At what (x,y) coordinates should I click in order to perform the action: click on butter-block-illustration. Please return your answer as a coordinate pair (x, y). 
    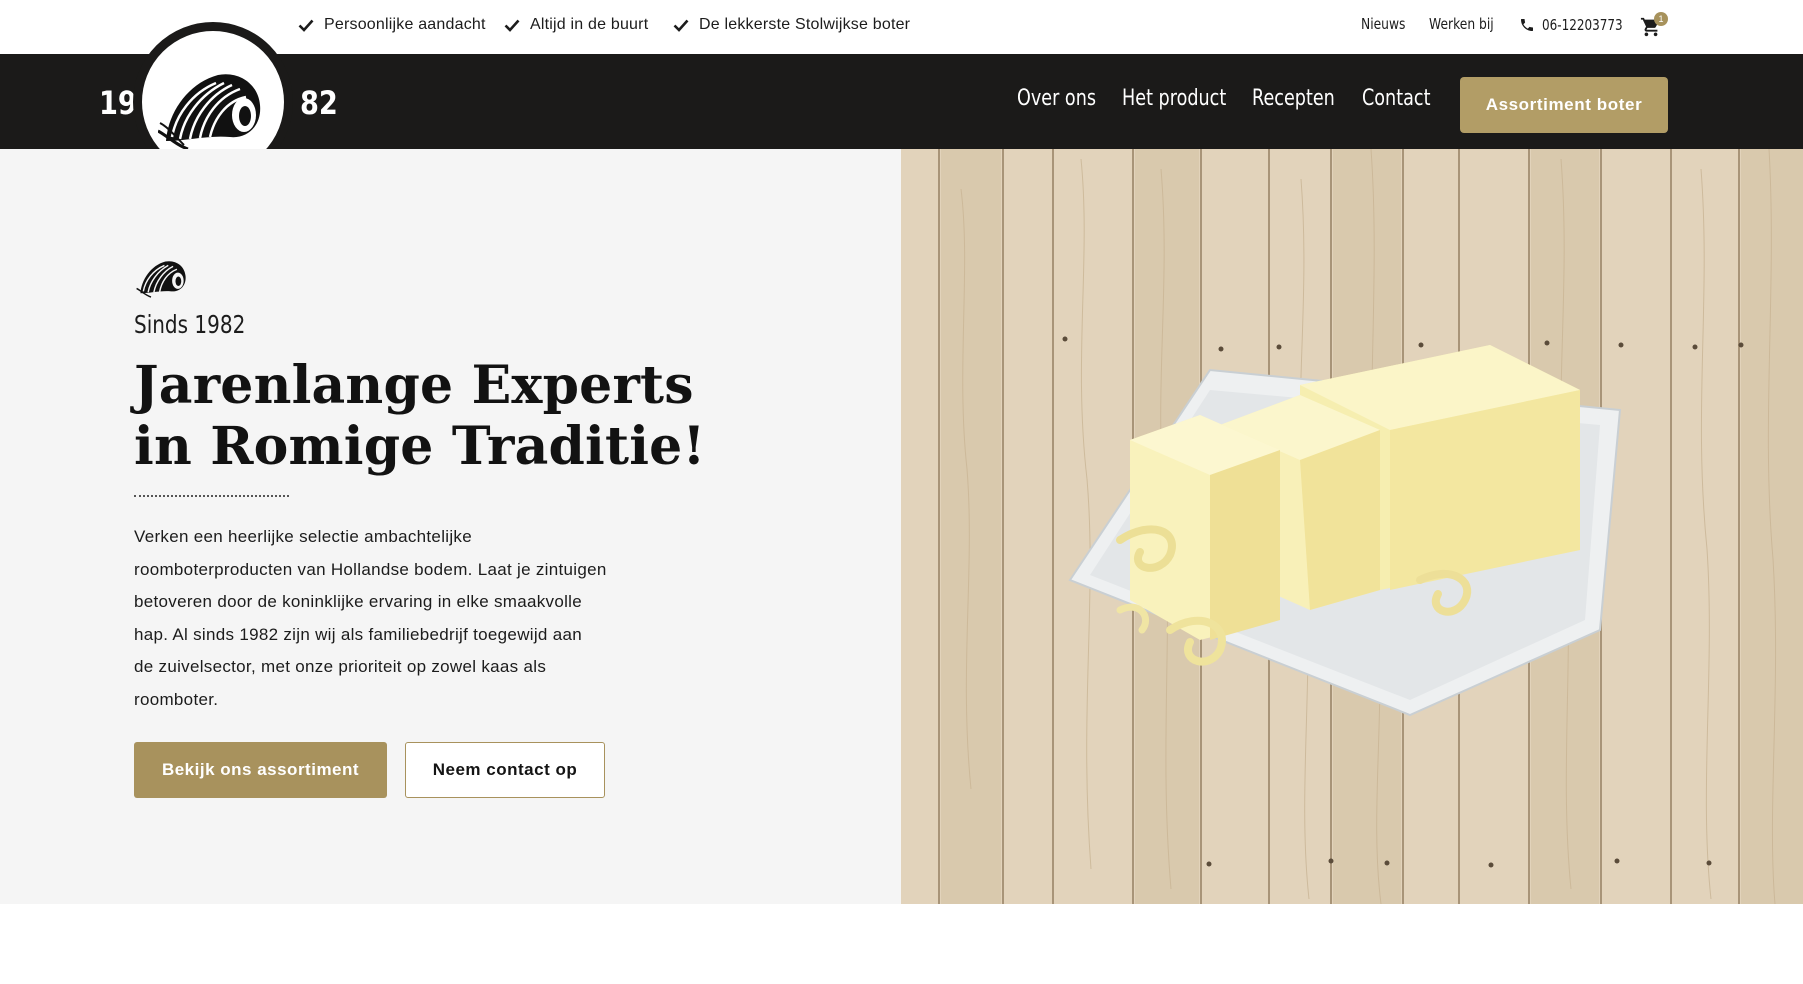
    Looking at the image, I should click on (1345, 531).